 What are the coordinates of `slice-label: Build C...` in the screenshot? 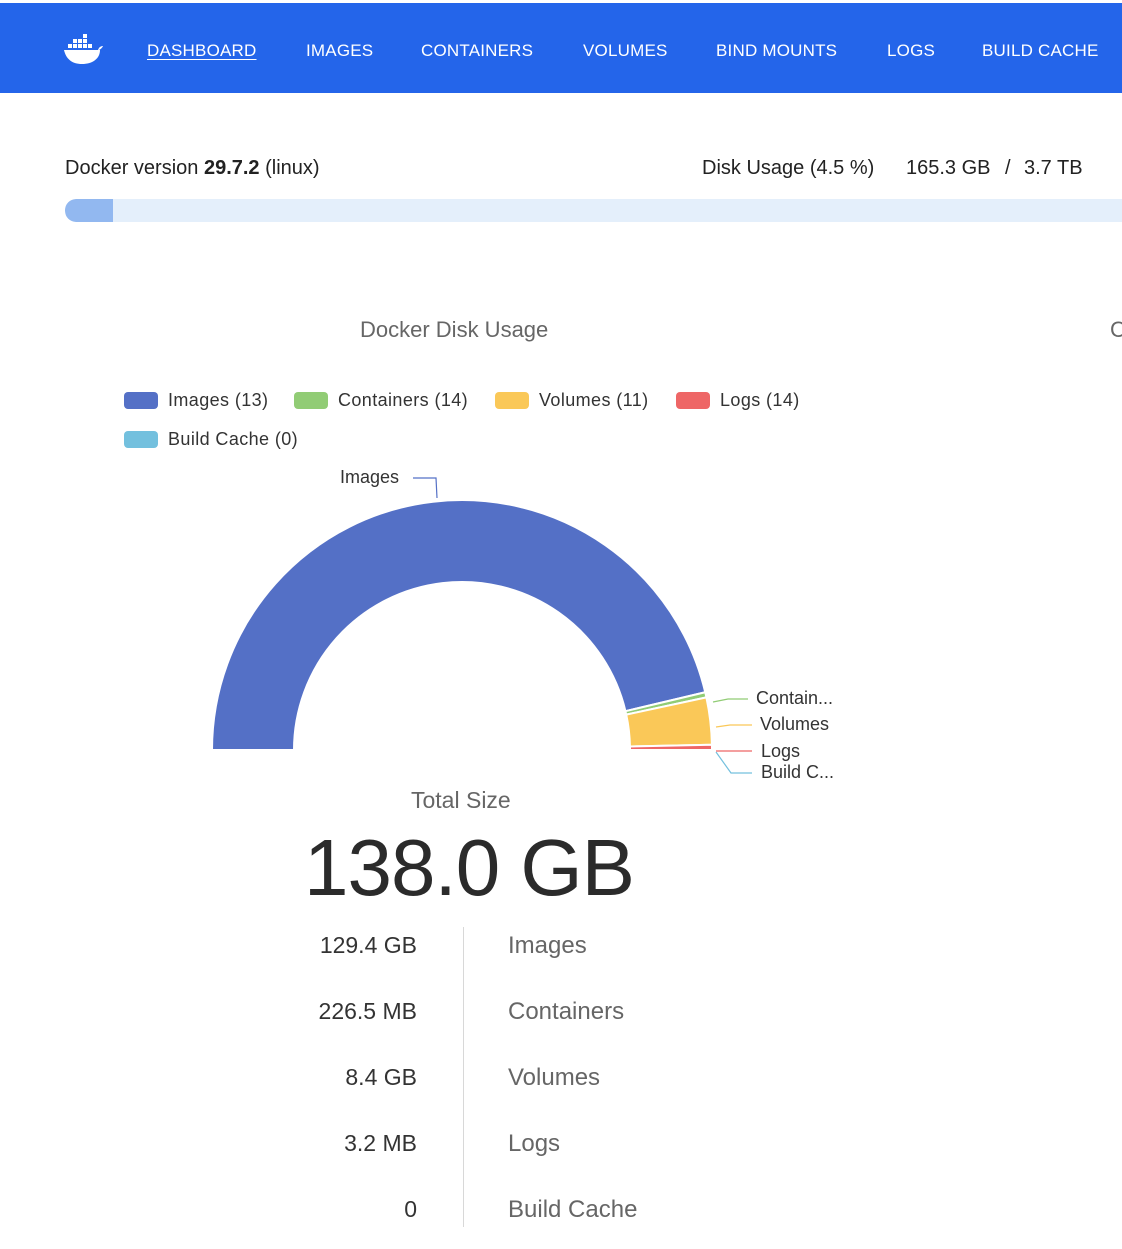 It's located at (797, 772).